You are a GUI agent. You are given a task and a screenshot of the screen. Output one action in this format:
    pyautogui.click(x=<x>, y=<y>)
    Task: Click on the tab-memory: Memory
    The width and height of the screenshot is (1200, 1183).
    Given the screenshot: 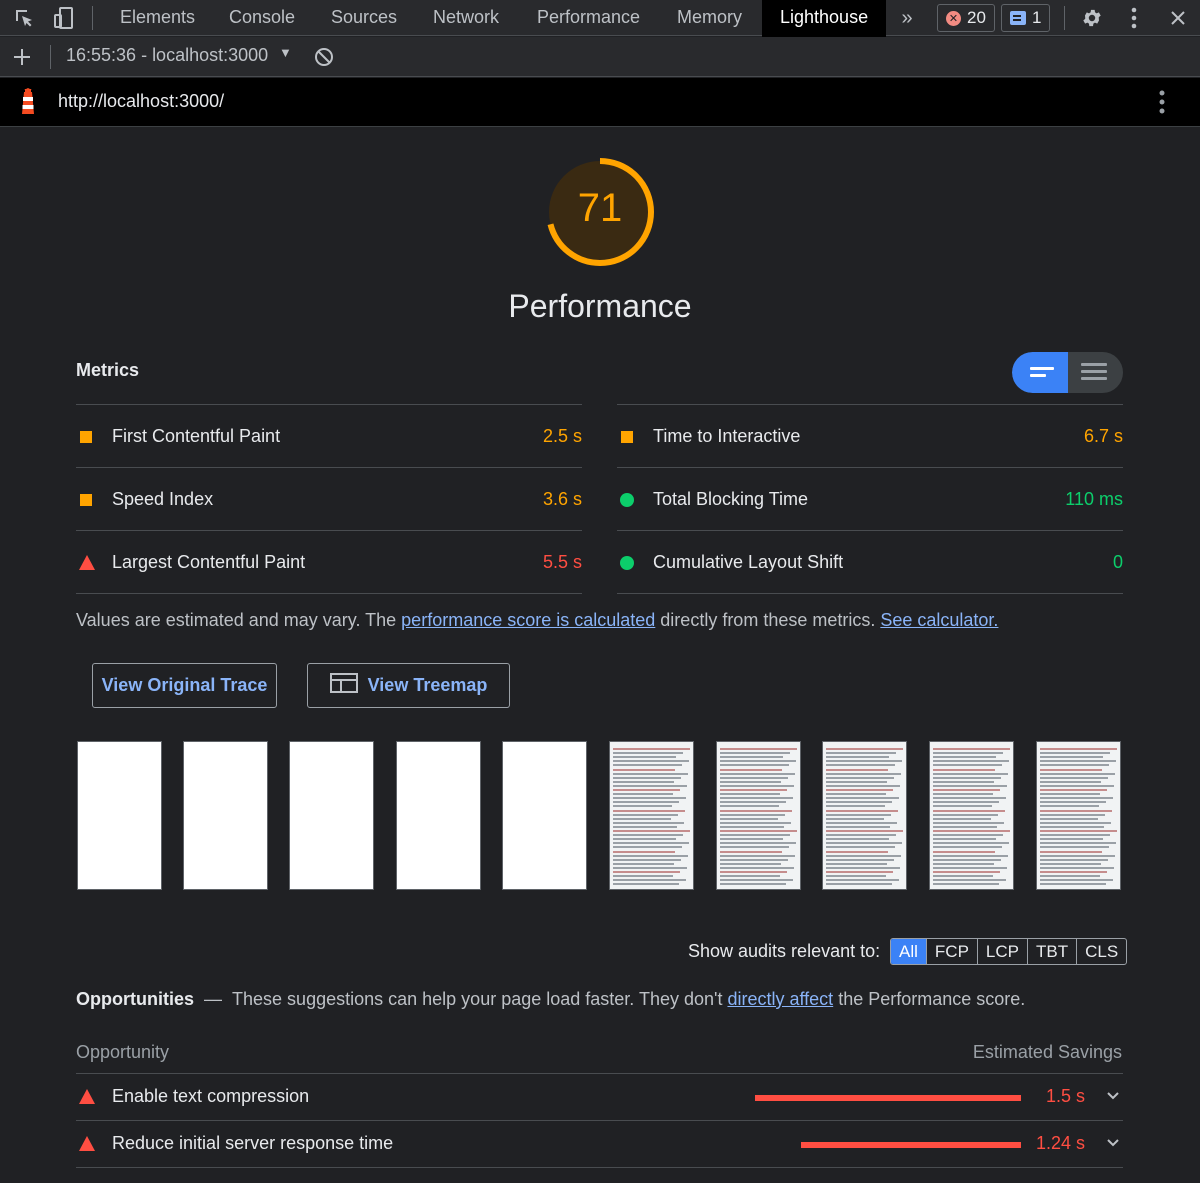 What is the action you would take?
    pyautogui.click(x=709, y=18)
    